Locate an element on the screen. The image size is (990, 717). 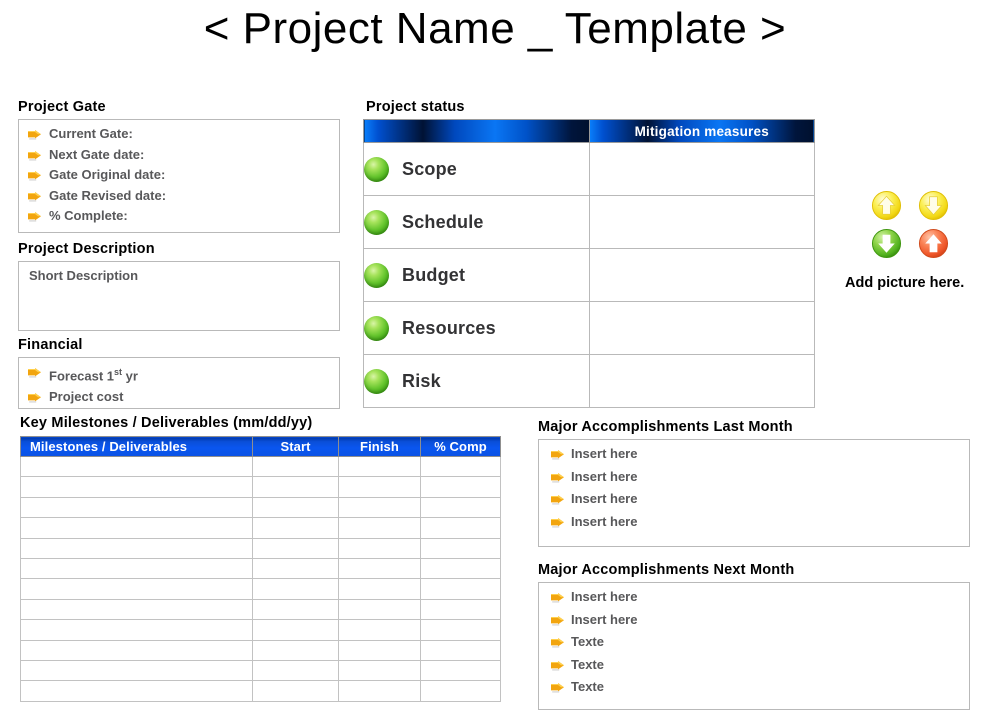
list-item: Gate Revised date: is located at coordinates (179, 196).